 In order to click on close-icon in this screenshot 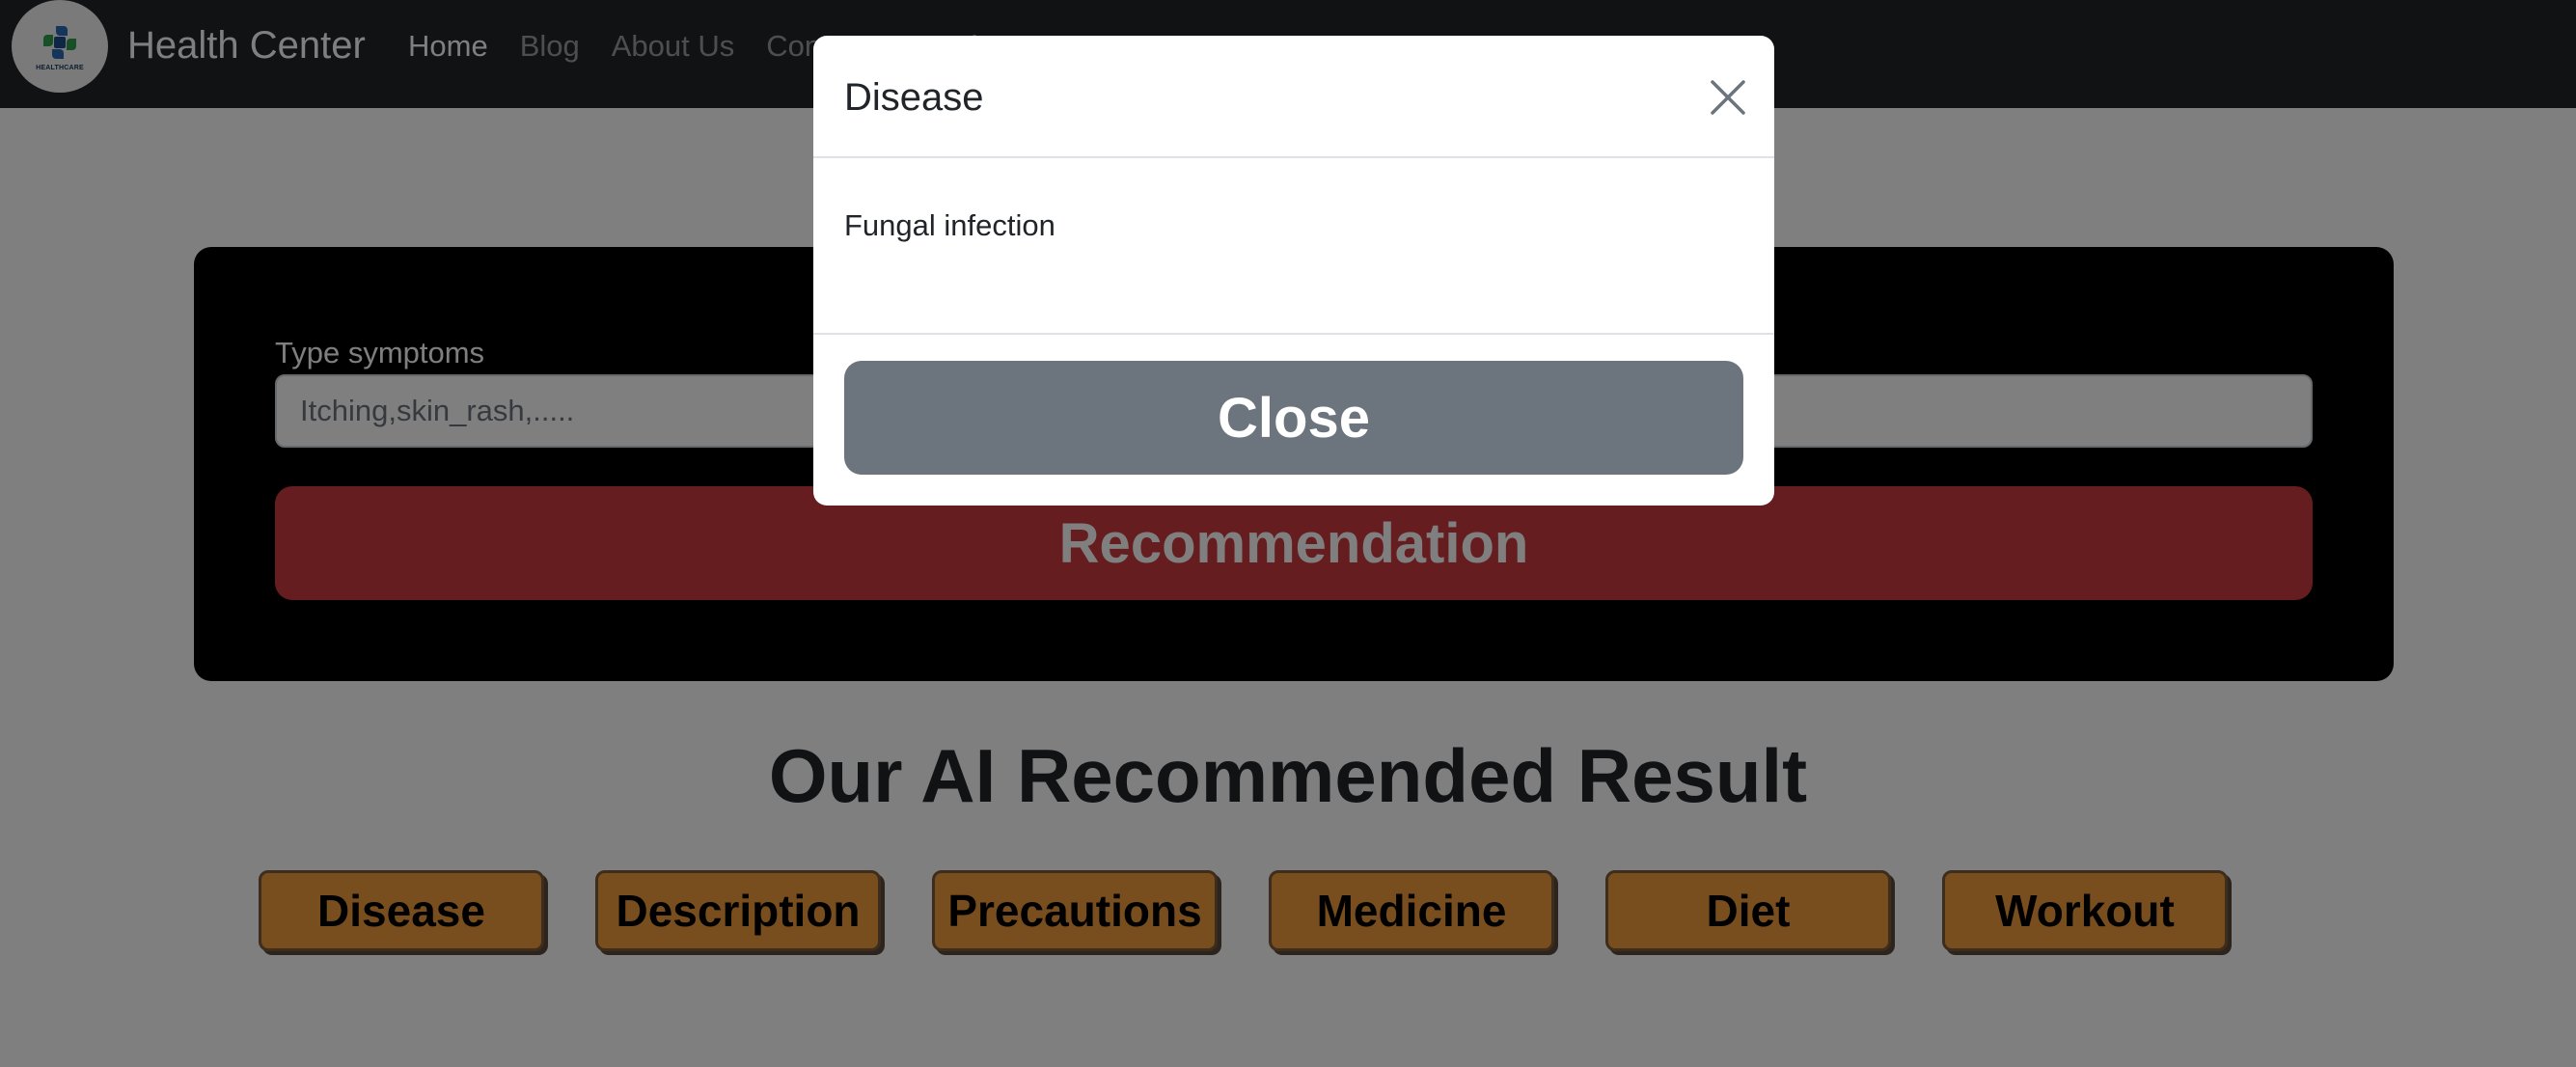, I will do `click(1728, 97)`.